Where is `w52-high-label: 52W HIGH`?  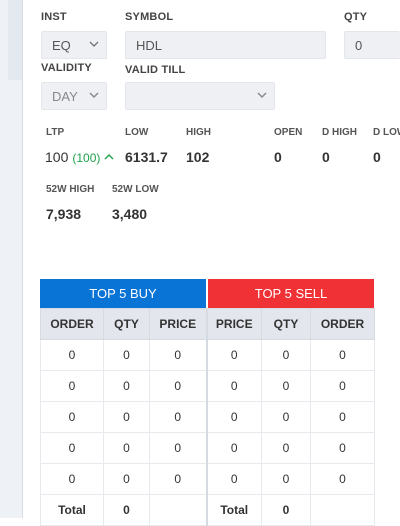 w52-high-label: 52W HIGH is located at coordinates (70, 189).